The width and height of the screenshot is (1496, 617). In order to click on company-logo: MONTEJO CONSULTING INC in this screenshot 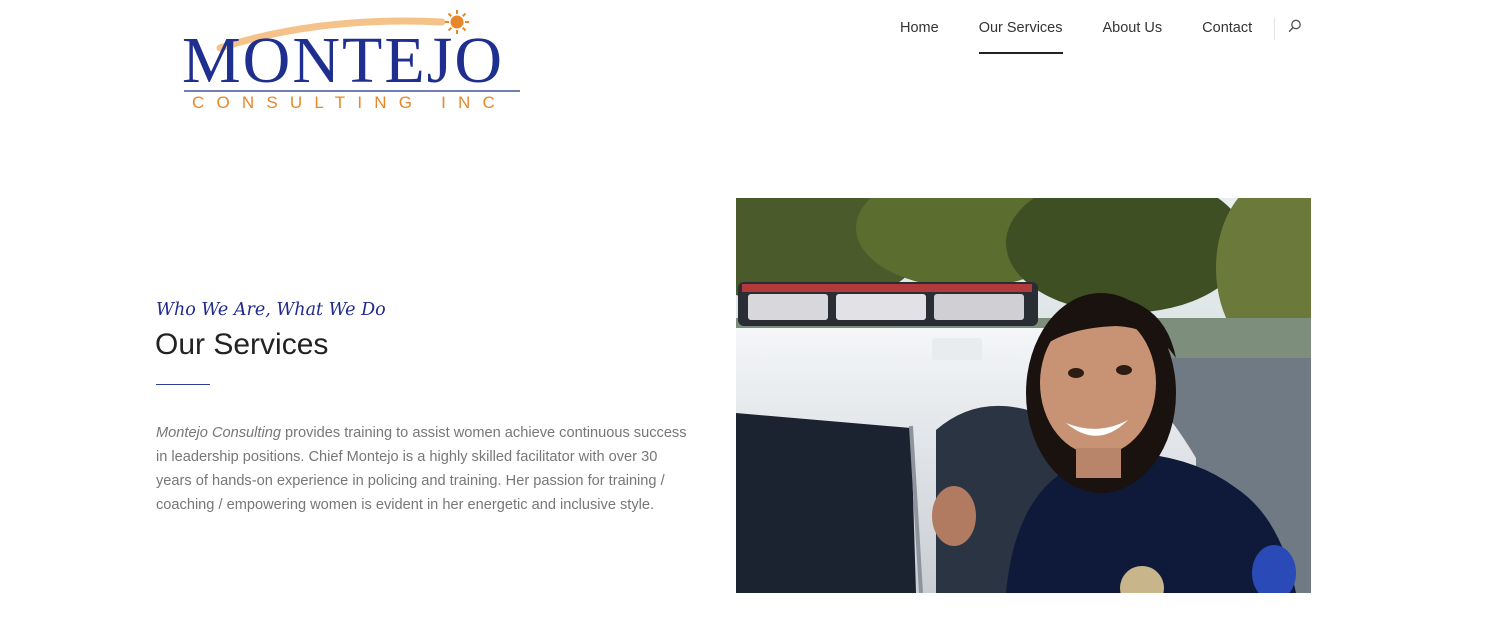, I will do `click(355, 63)`.